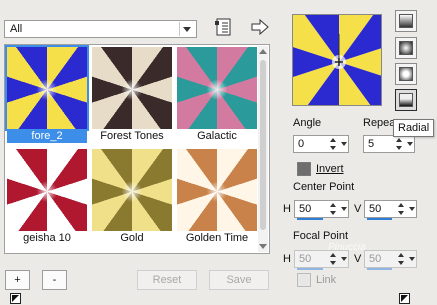  What do you see at coordinates (305, 209) in the screenshot?
I see `center-h-value: 50` at bounding box center [305, 209].